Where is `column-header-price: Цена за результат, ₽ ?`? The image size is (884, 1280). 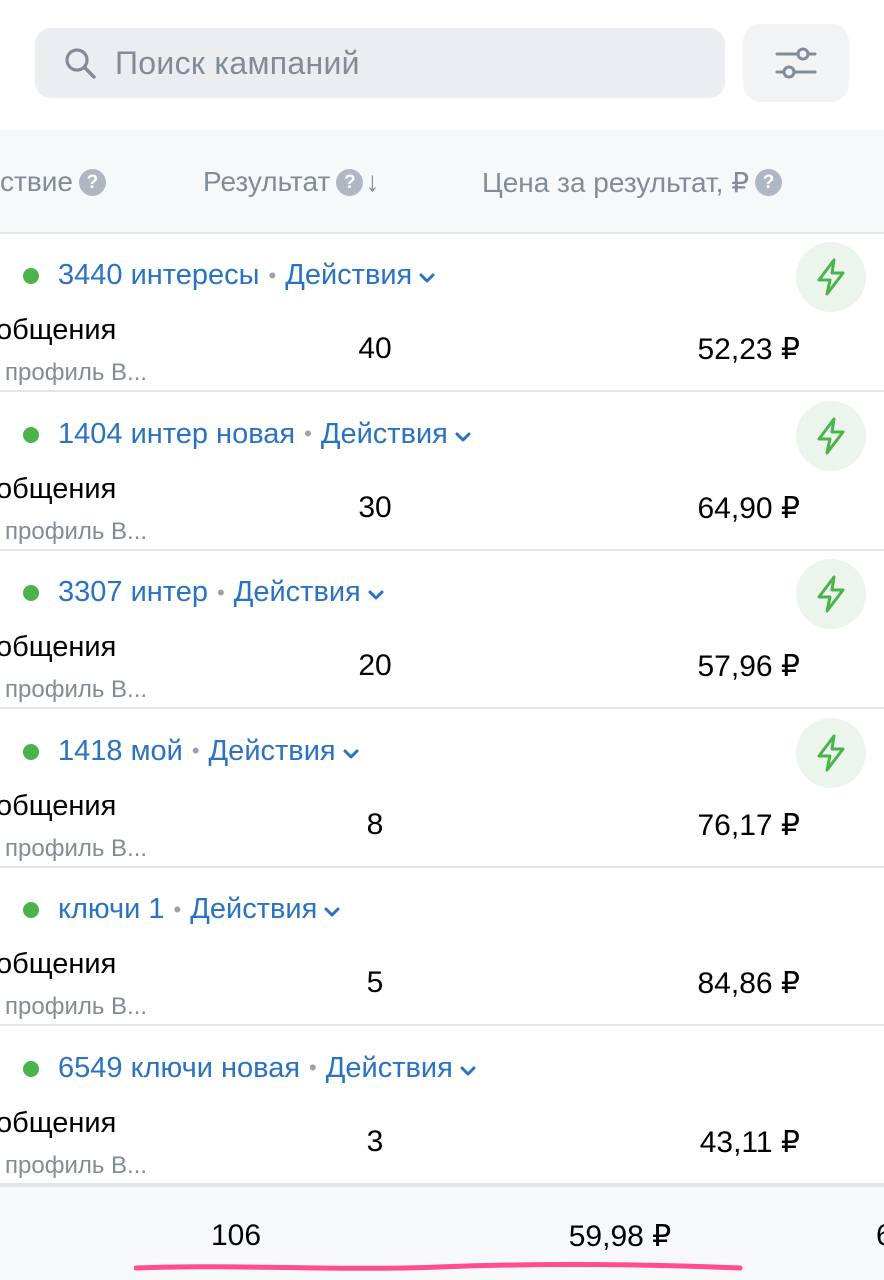 column-header-price: Цена за результат, ₽ ? is located at coordinates (632, 182).